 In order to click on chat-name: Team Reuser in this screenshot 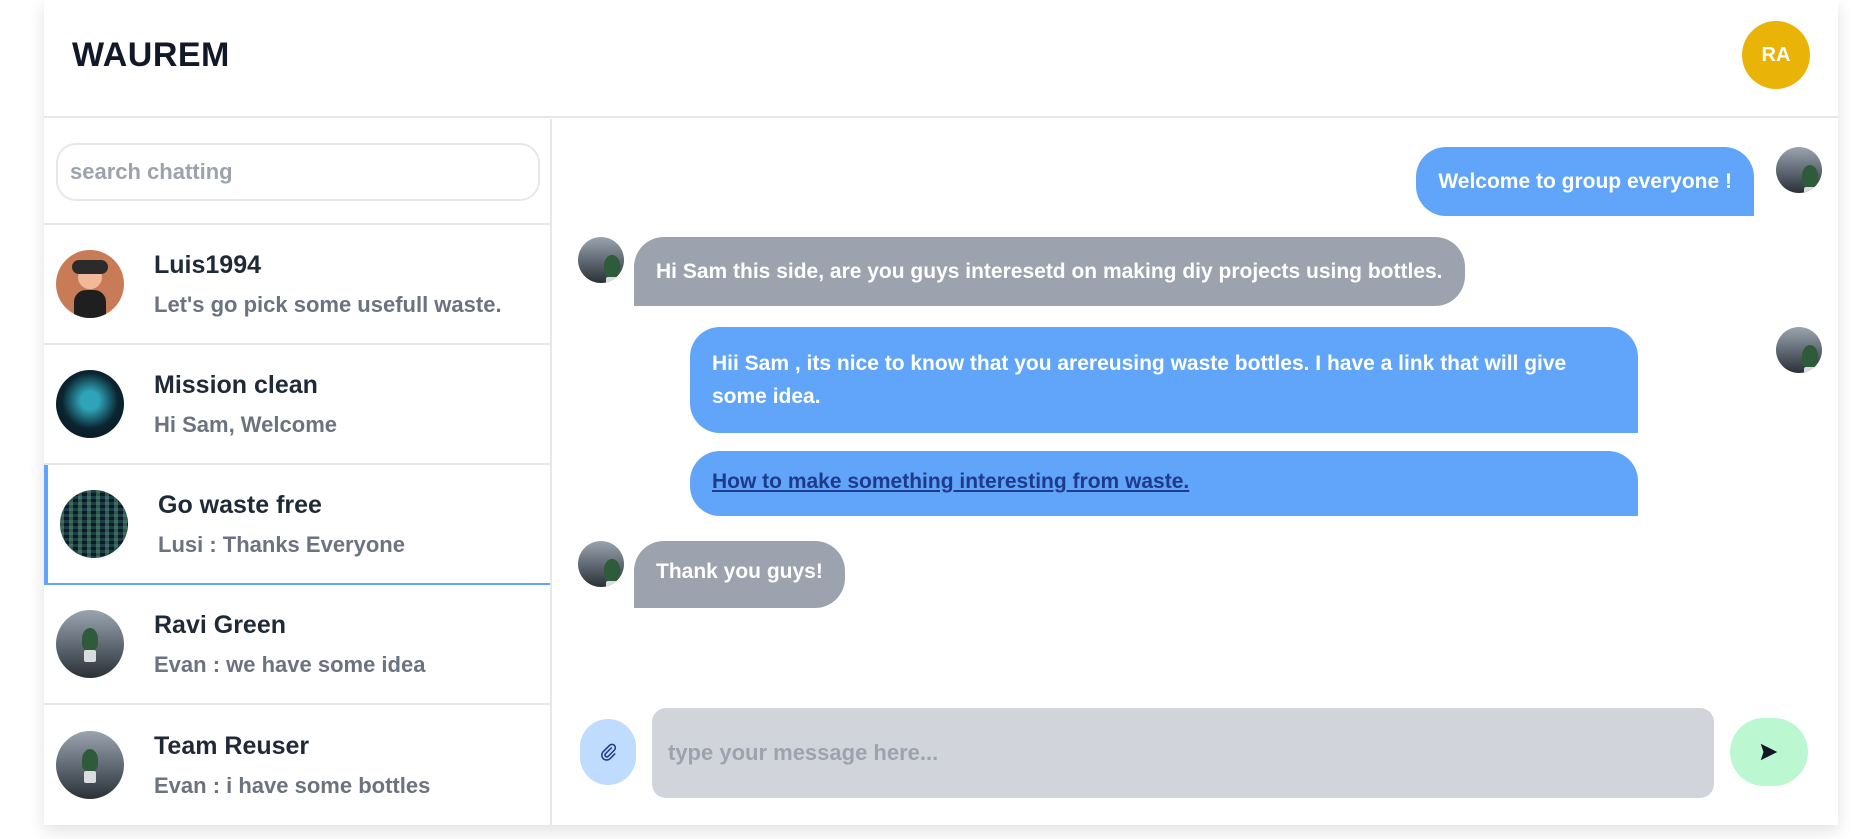, I will do `click(232, 745)`.